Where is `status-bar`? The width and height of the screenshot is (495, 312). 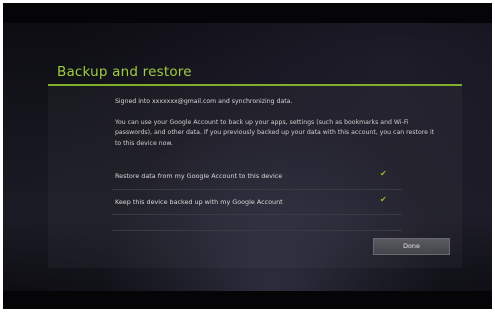 status-bar is located at coordinates (247, 13).